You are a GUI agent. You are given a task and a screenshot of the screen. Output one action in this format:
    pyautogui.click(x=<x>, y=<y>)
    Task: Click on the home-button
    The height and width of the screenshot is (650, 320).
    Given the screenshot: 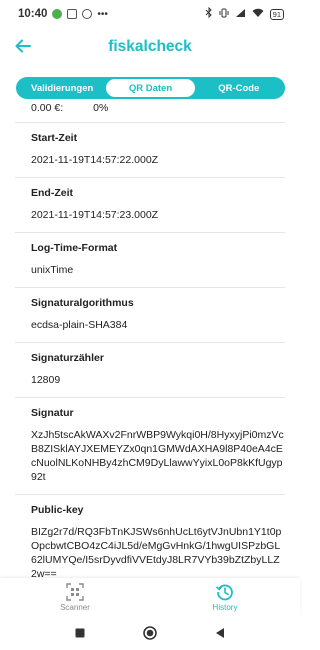 What is the action you would take?
    pyautogui.click(x=150, y=633)
    